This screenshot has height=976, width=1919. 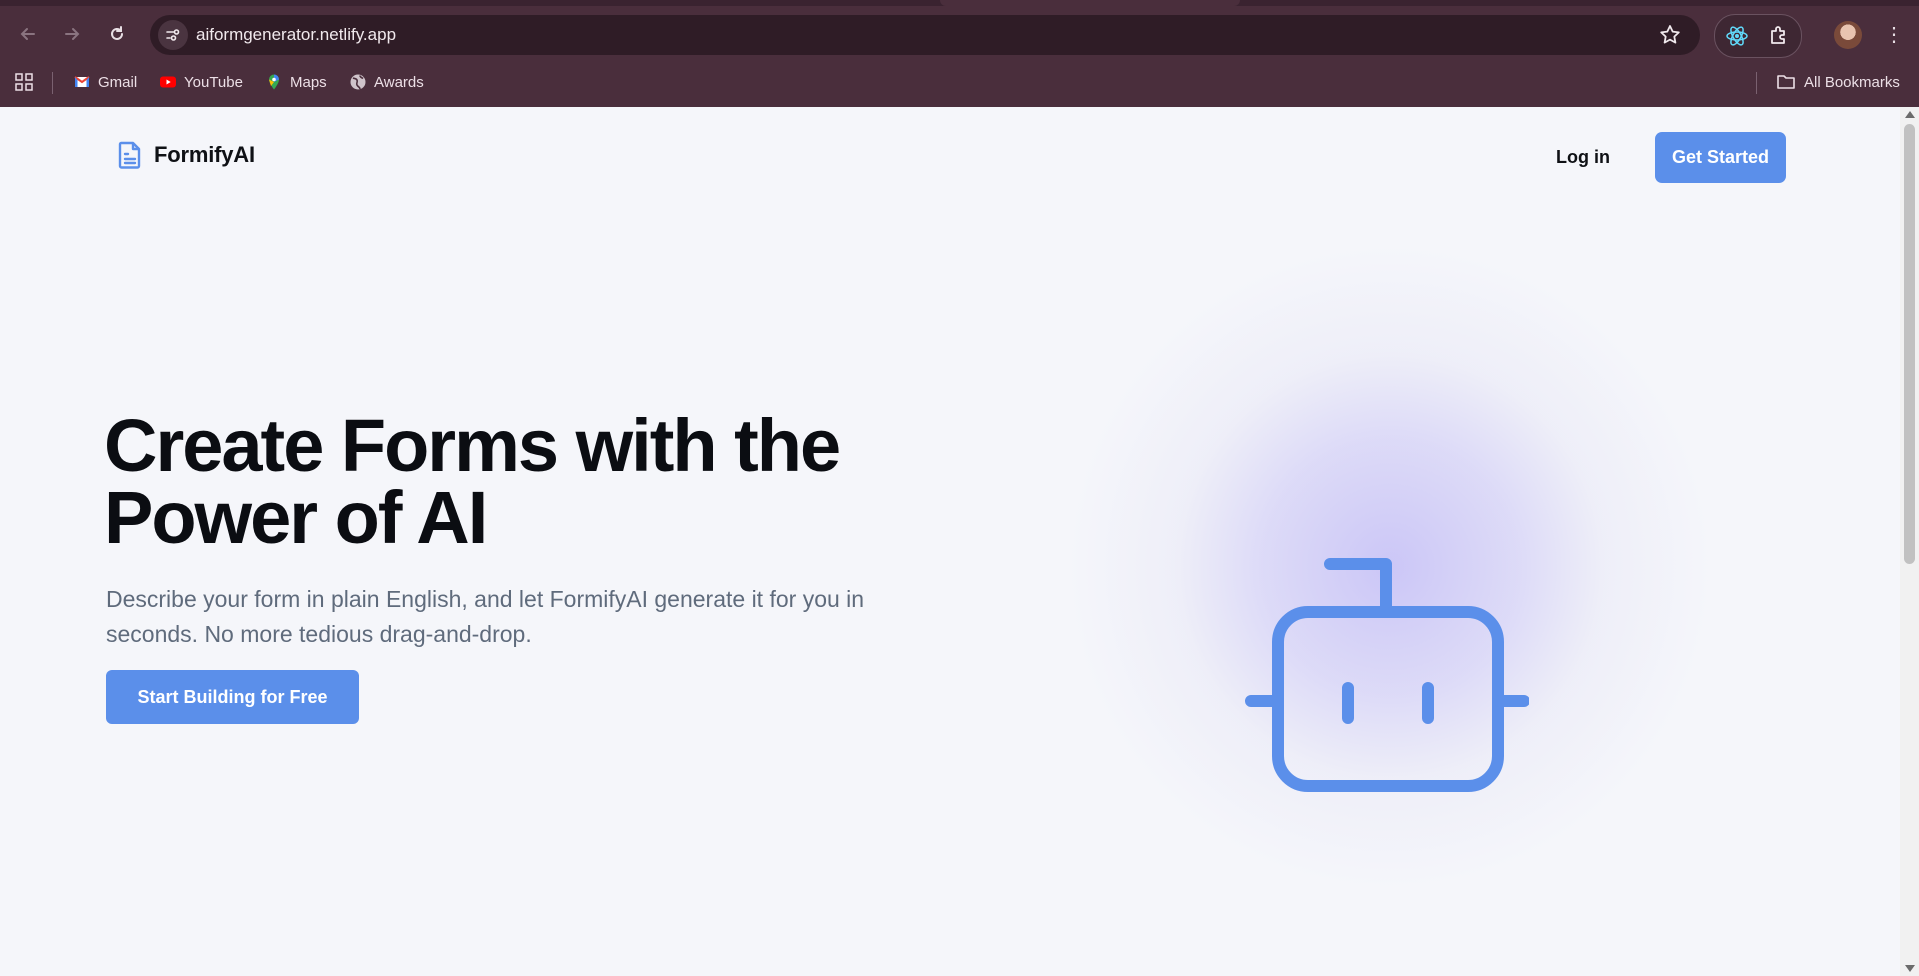 What do you see at coordinates (232, 697) in the screenshot?
I see `start-building-button: Start Building for Free` at bounding box center [232, 697].